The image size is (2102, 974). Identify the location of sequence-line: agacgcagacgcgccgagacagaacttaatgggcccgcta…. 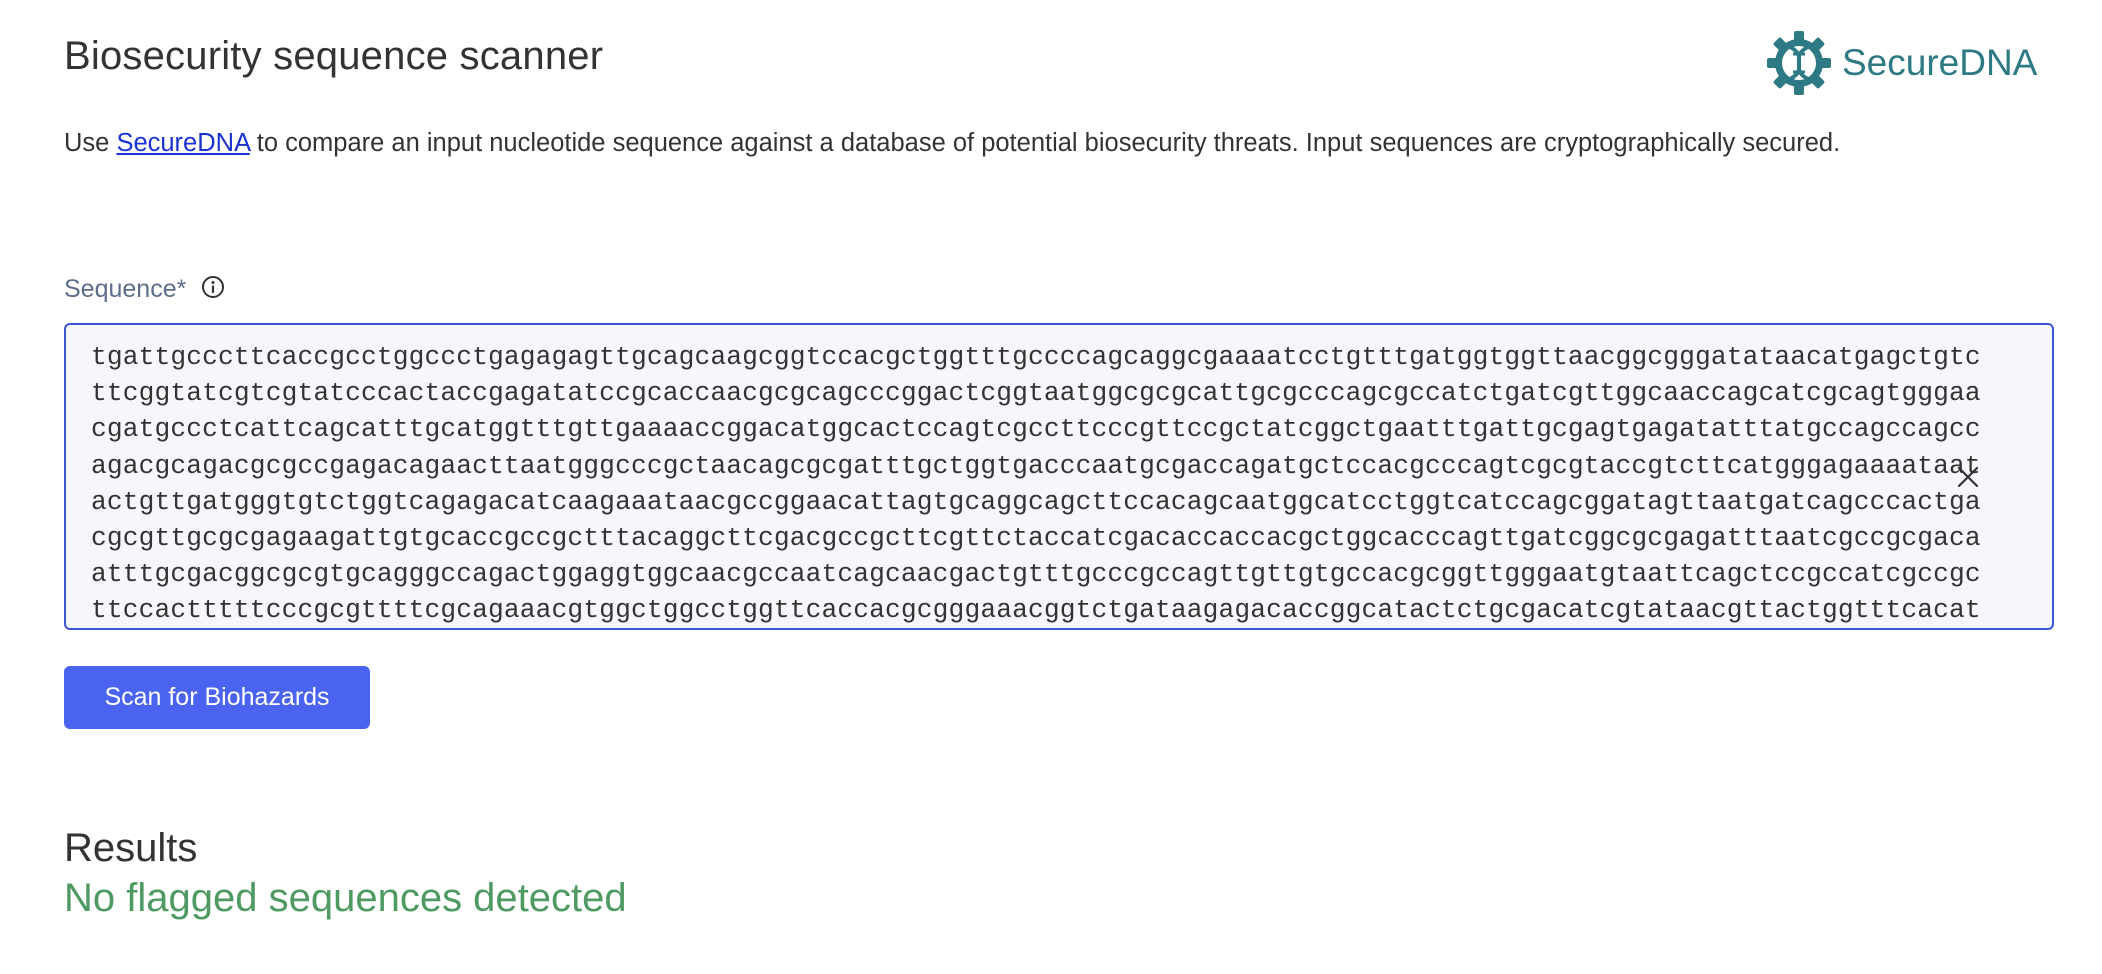
(1036, 465).